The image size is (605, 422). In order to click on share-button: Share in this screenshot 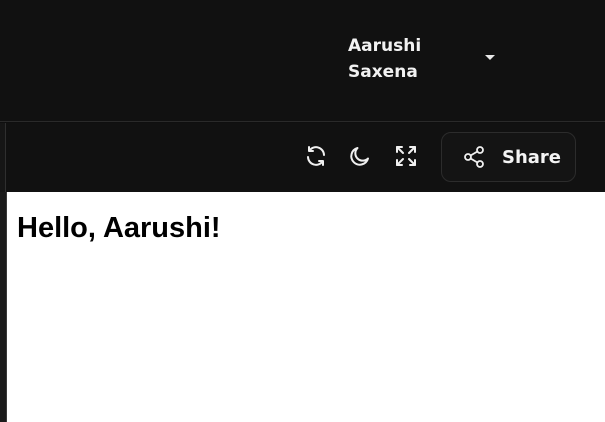, I will do `click(508, 157)`.